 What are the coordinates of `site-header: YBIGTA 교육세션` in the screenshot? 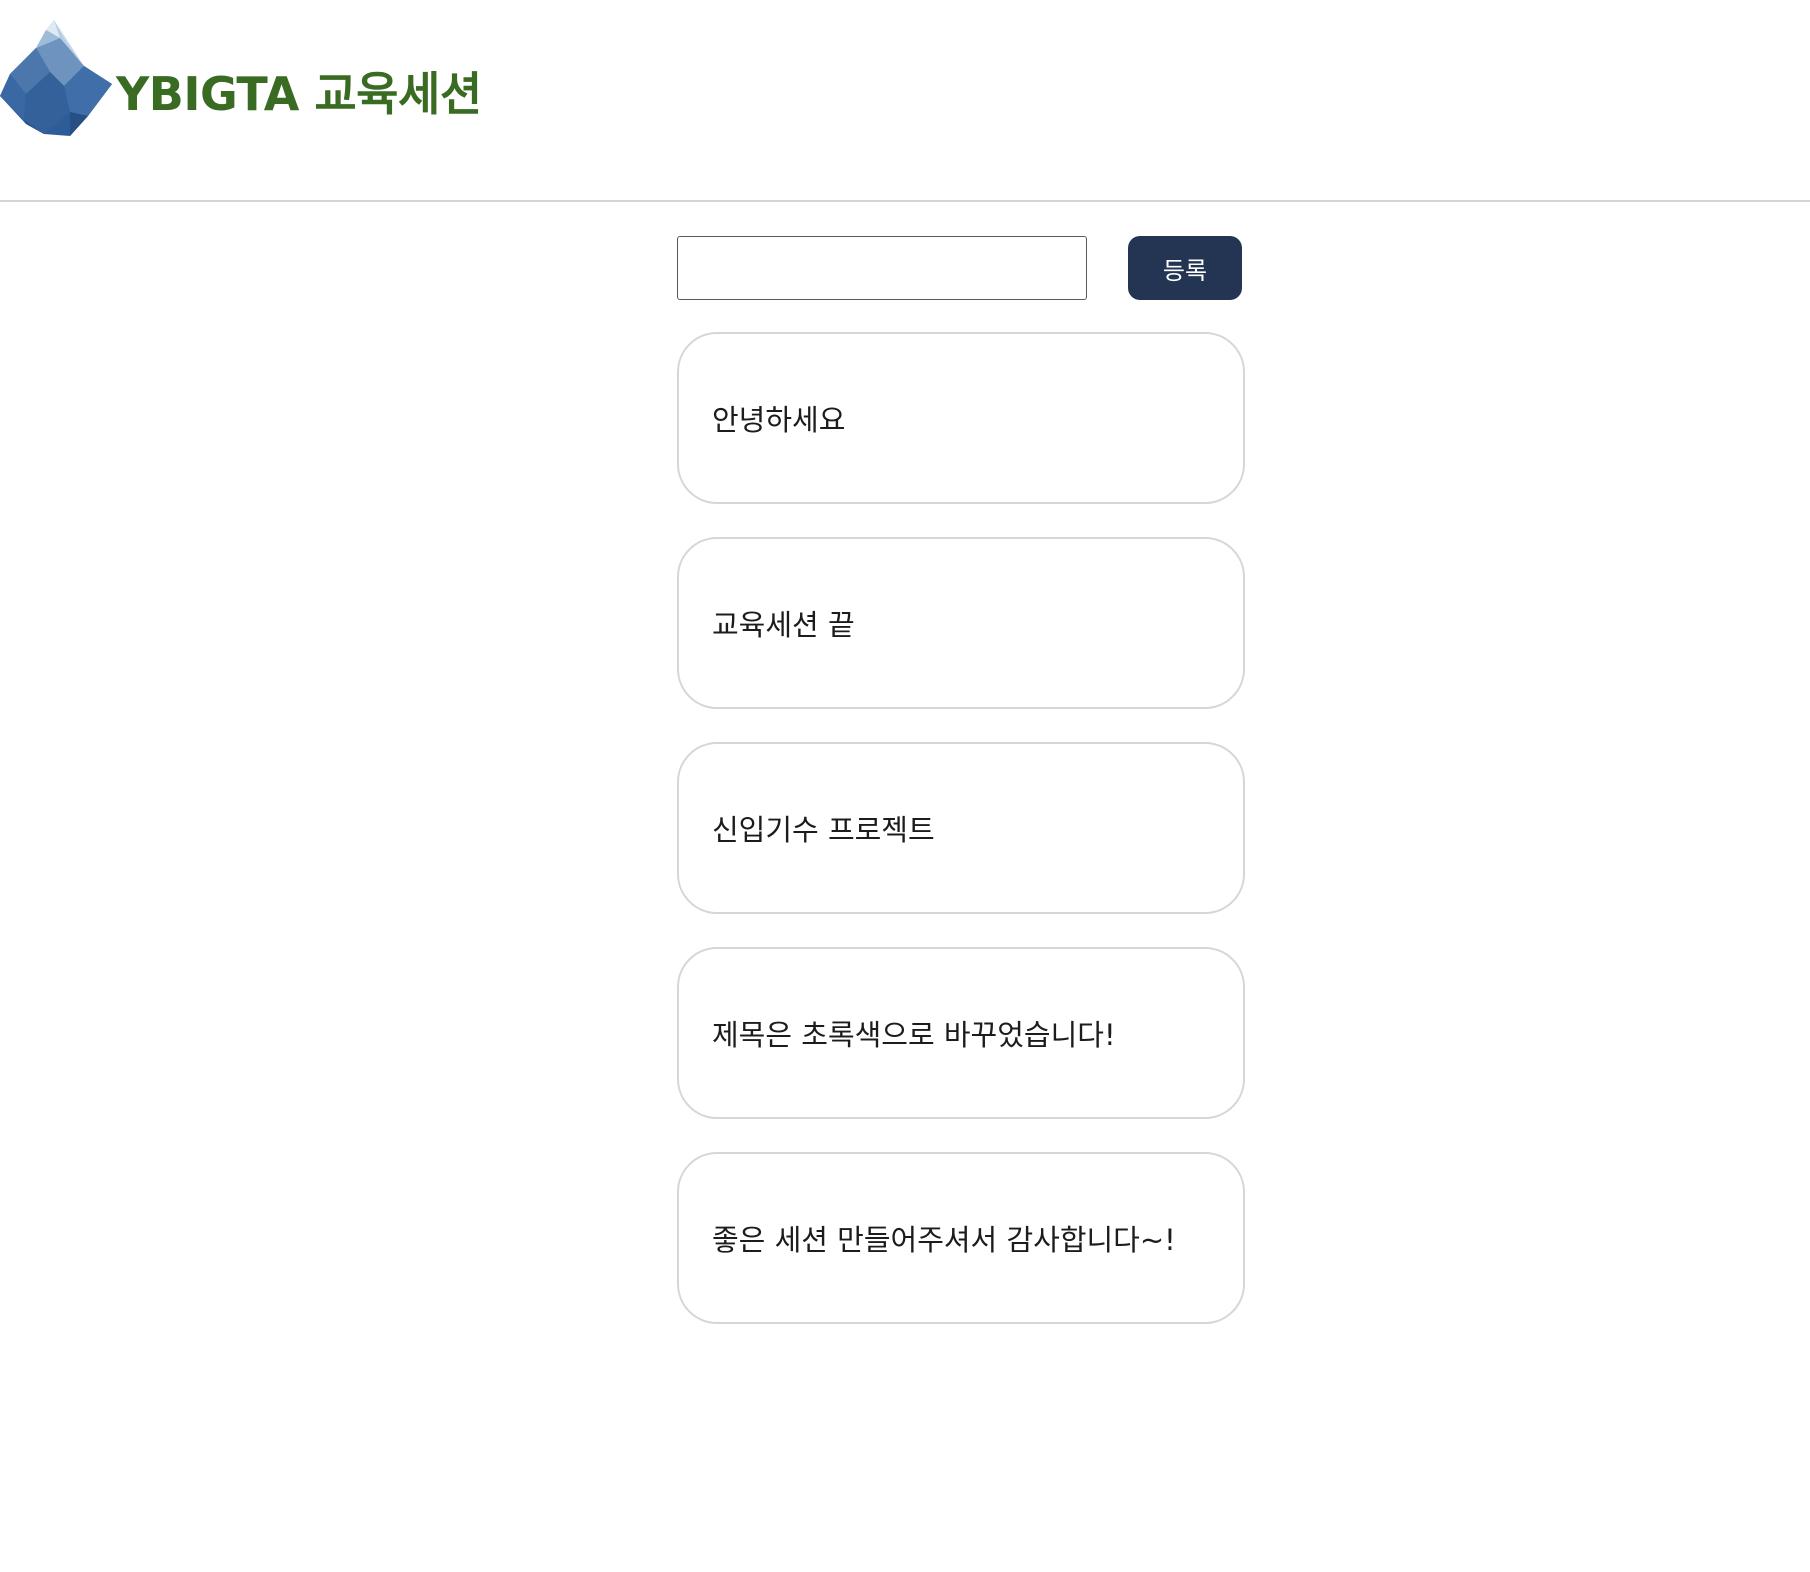 It's located at (905, 101).